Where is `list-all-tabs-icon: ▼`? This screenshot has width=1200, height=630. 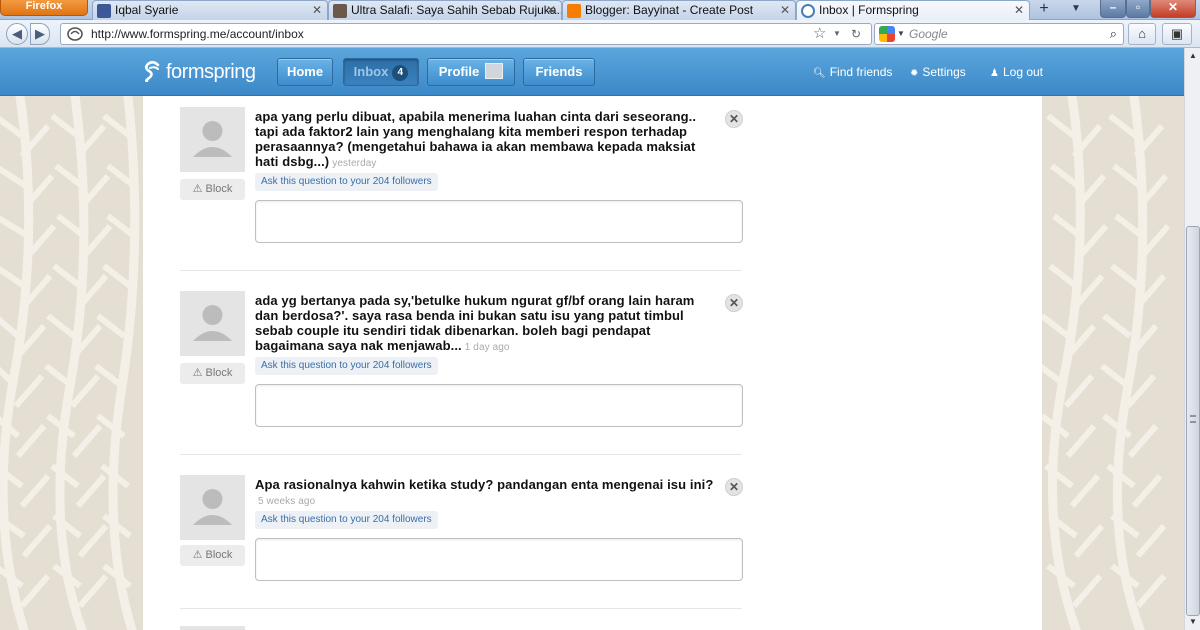
list-all-tabs-icon: ▼ is located at coordinates (1076, 10).